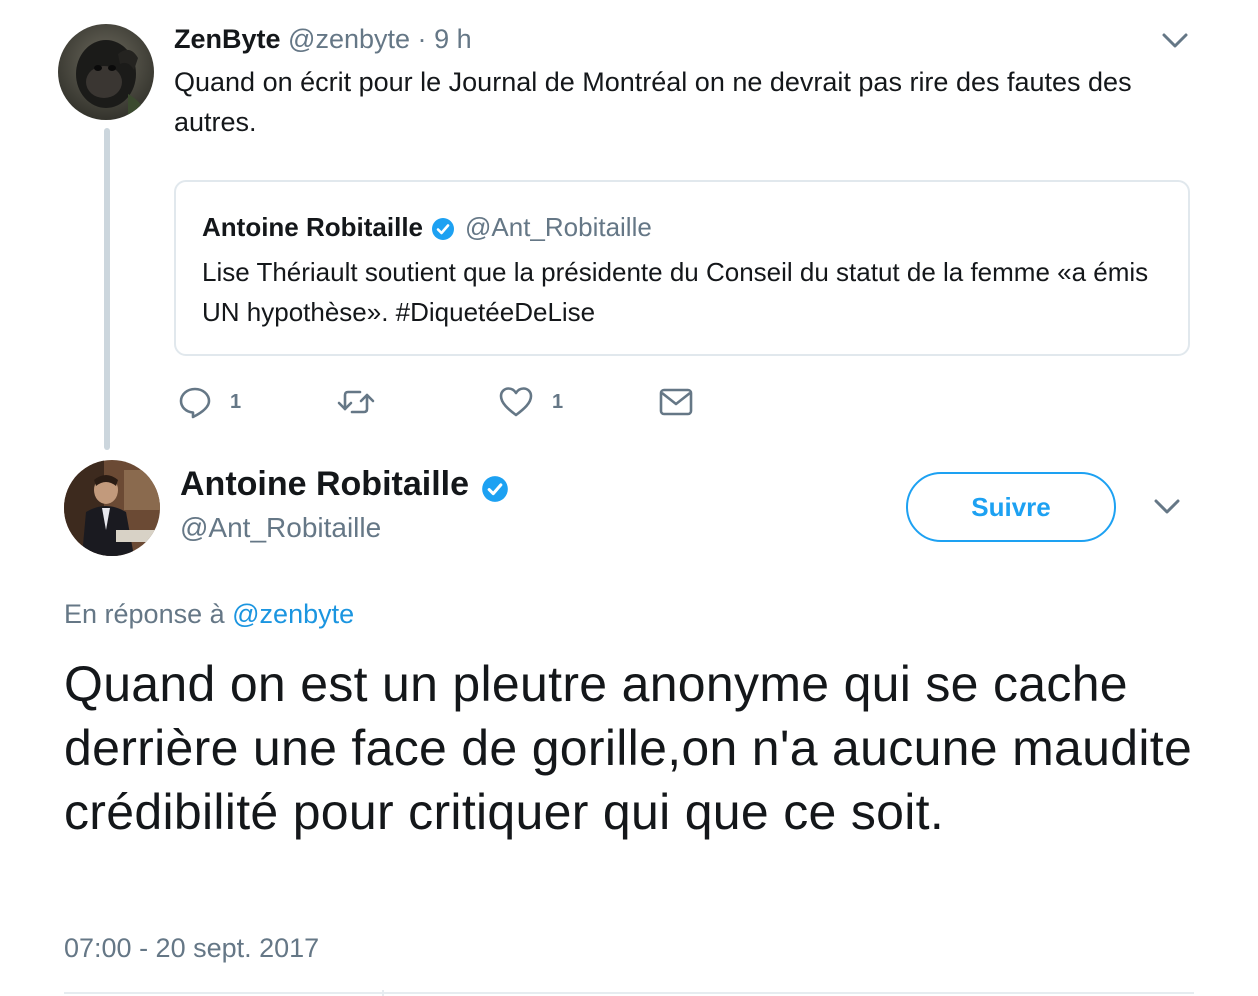  I want to click on person-avatar-icon, so click(112, 508).